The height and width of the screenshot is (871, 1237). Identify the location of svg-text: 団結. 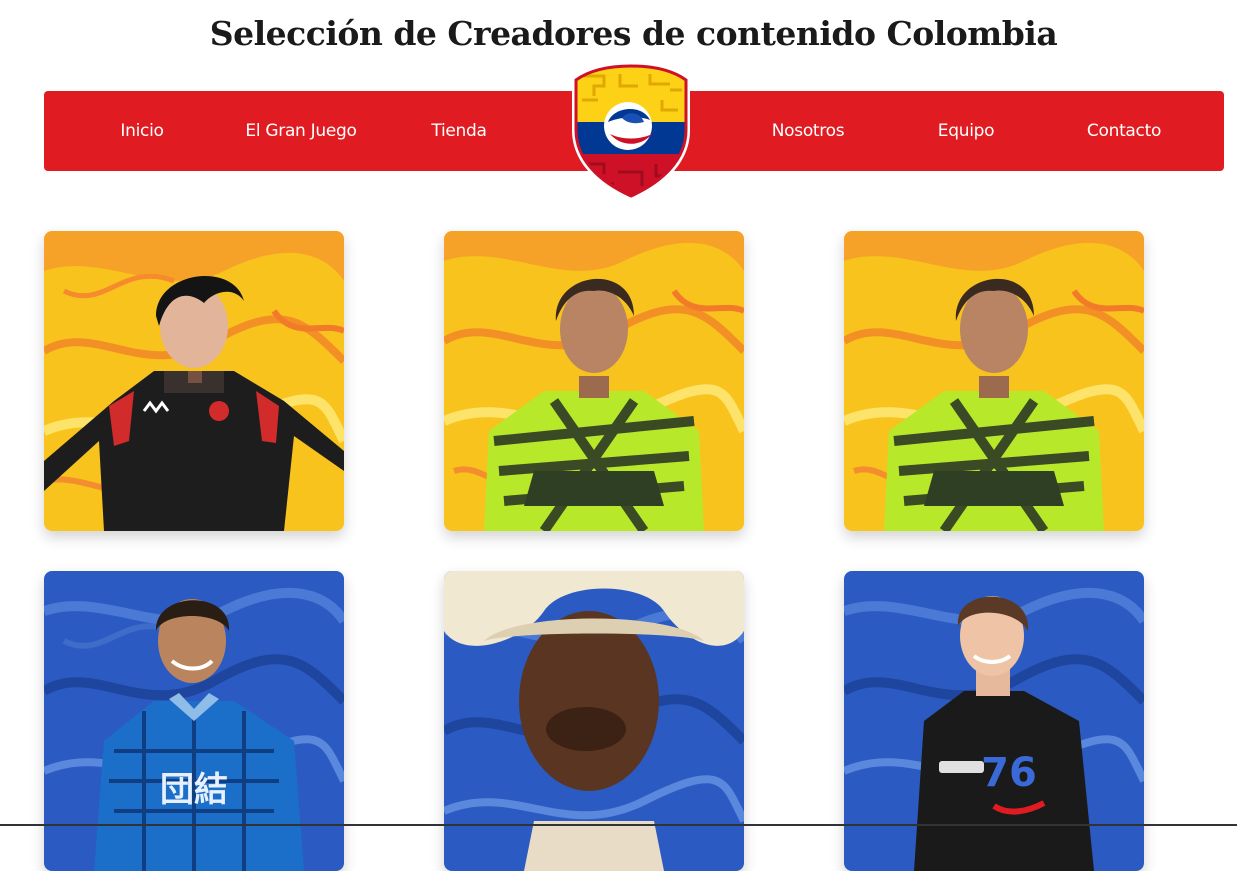
(194, 790).